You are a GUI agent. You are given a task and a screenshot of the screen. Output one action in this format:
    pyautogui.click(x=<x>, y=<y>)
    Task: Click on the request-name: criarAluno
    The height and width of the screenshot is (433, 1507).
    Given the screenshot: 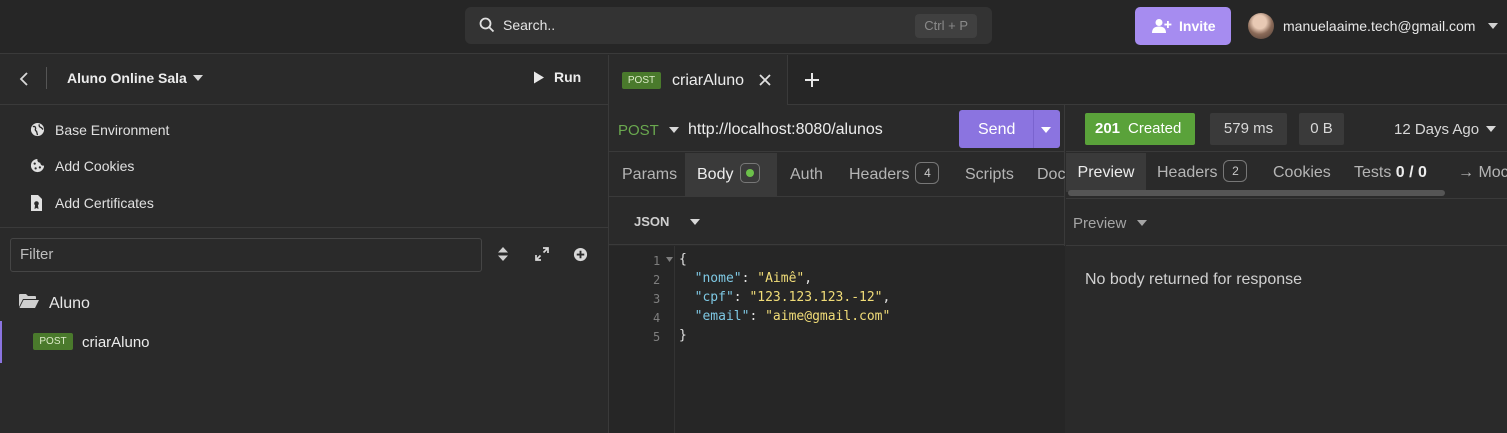 What is the action you would take?
    pyautogui.click(x=116, y=342)
    